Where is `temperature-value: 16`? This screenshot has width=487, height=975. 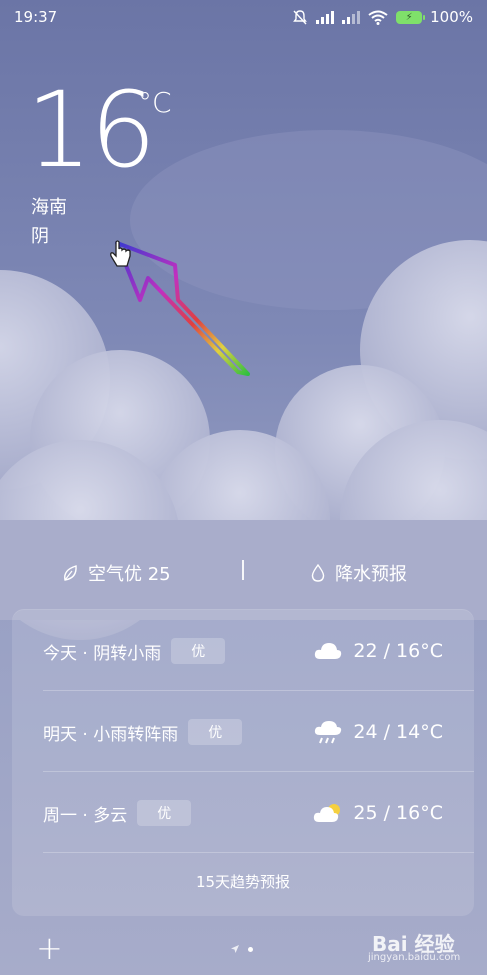 temperature-value: 16 is located at coordinates (91, 130).